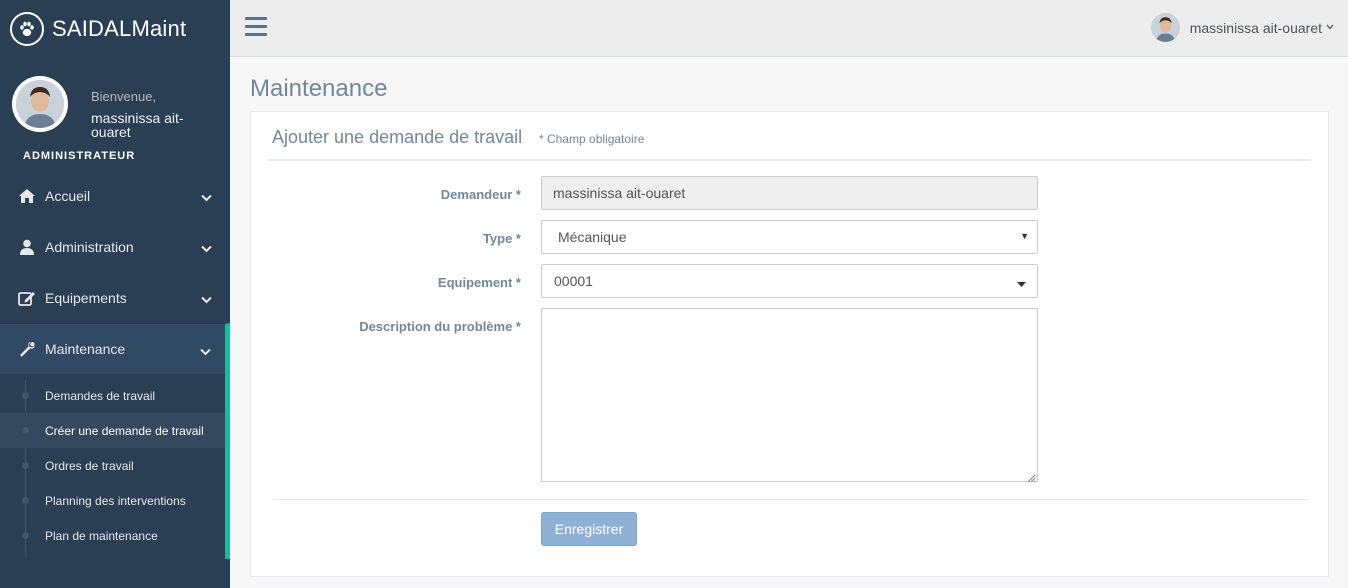  Describe the element at coordinates (789, 237) in the screenshot. I see `type-select: Mécanique ▼` at that location.